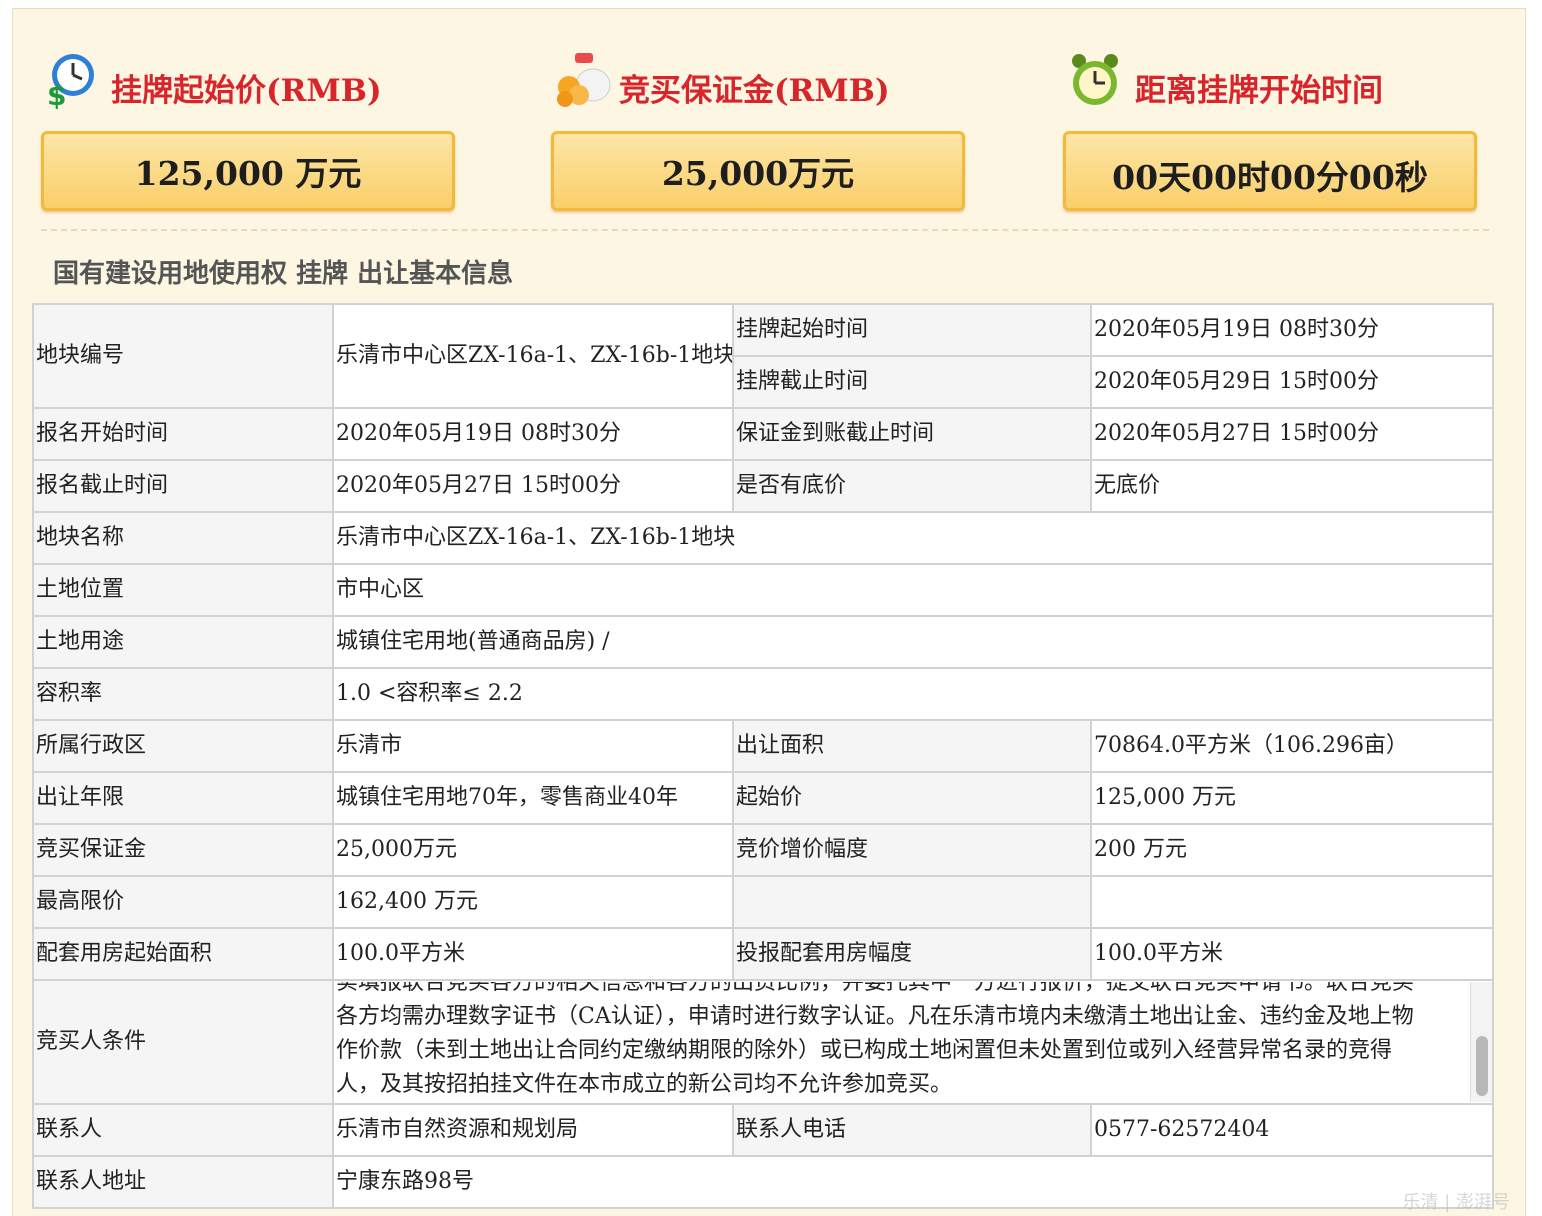 Image resolution: width=1542 pixels, height=1216 pixels. What do you see at coordinates (533, 902) in the screenshot?
I see `max-price-value: 162,400 万元` at bounding box center [533, 902].